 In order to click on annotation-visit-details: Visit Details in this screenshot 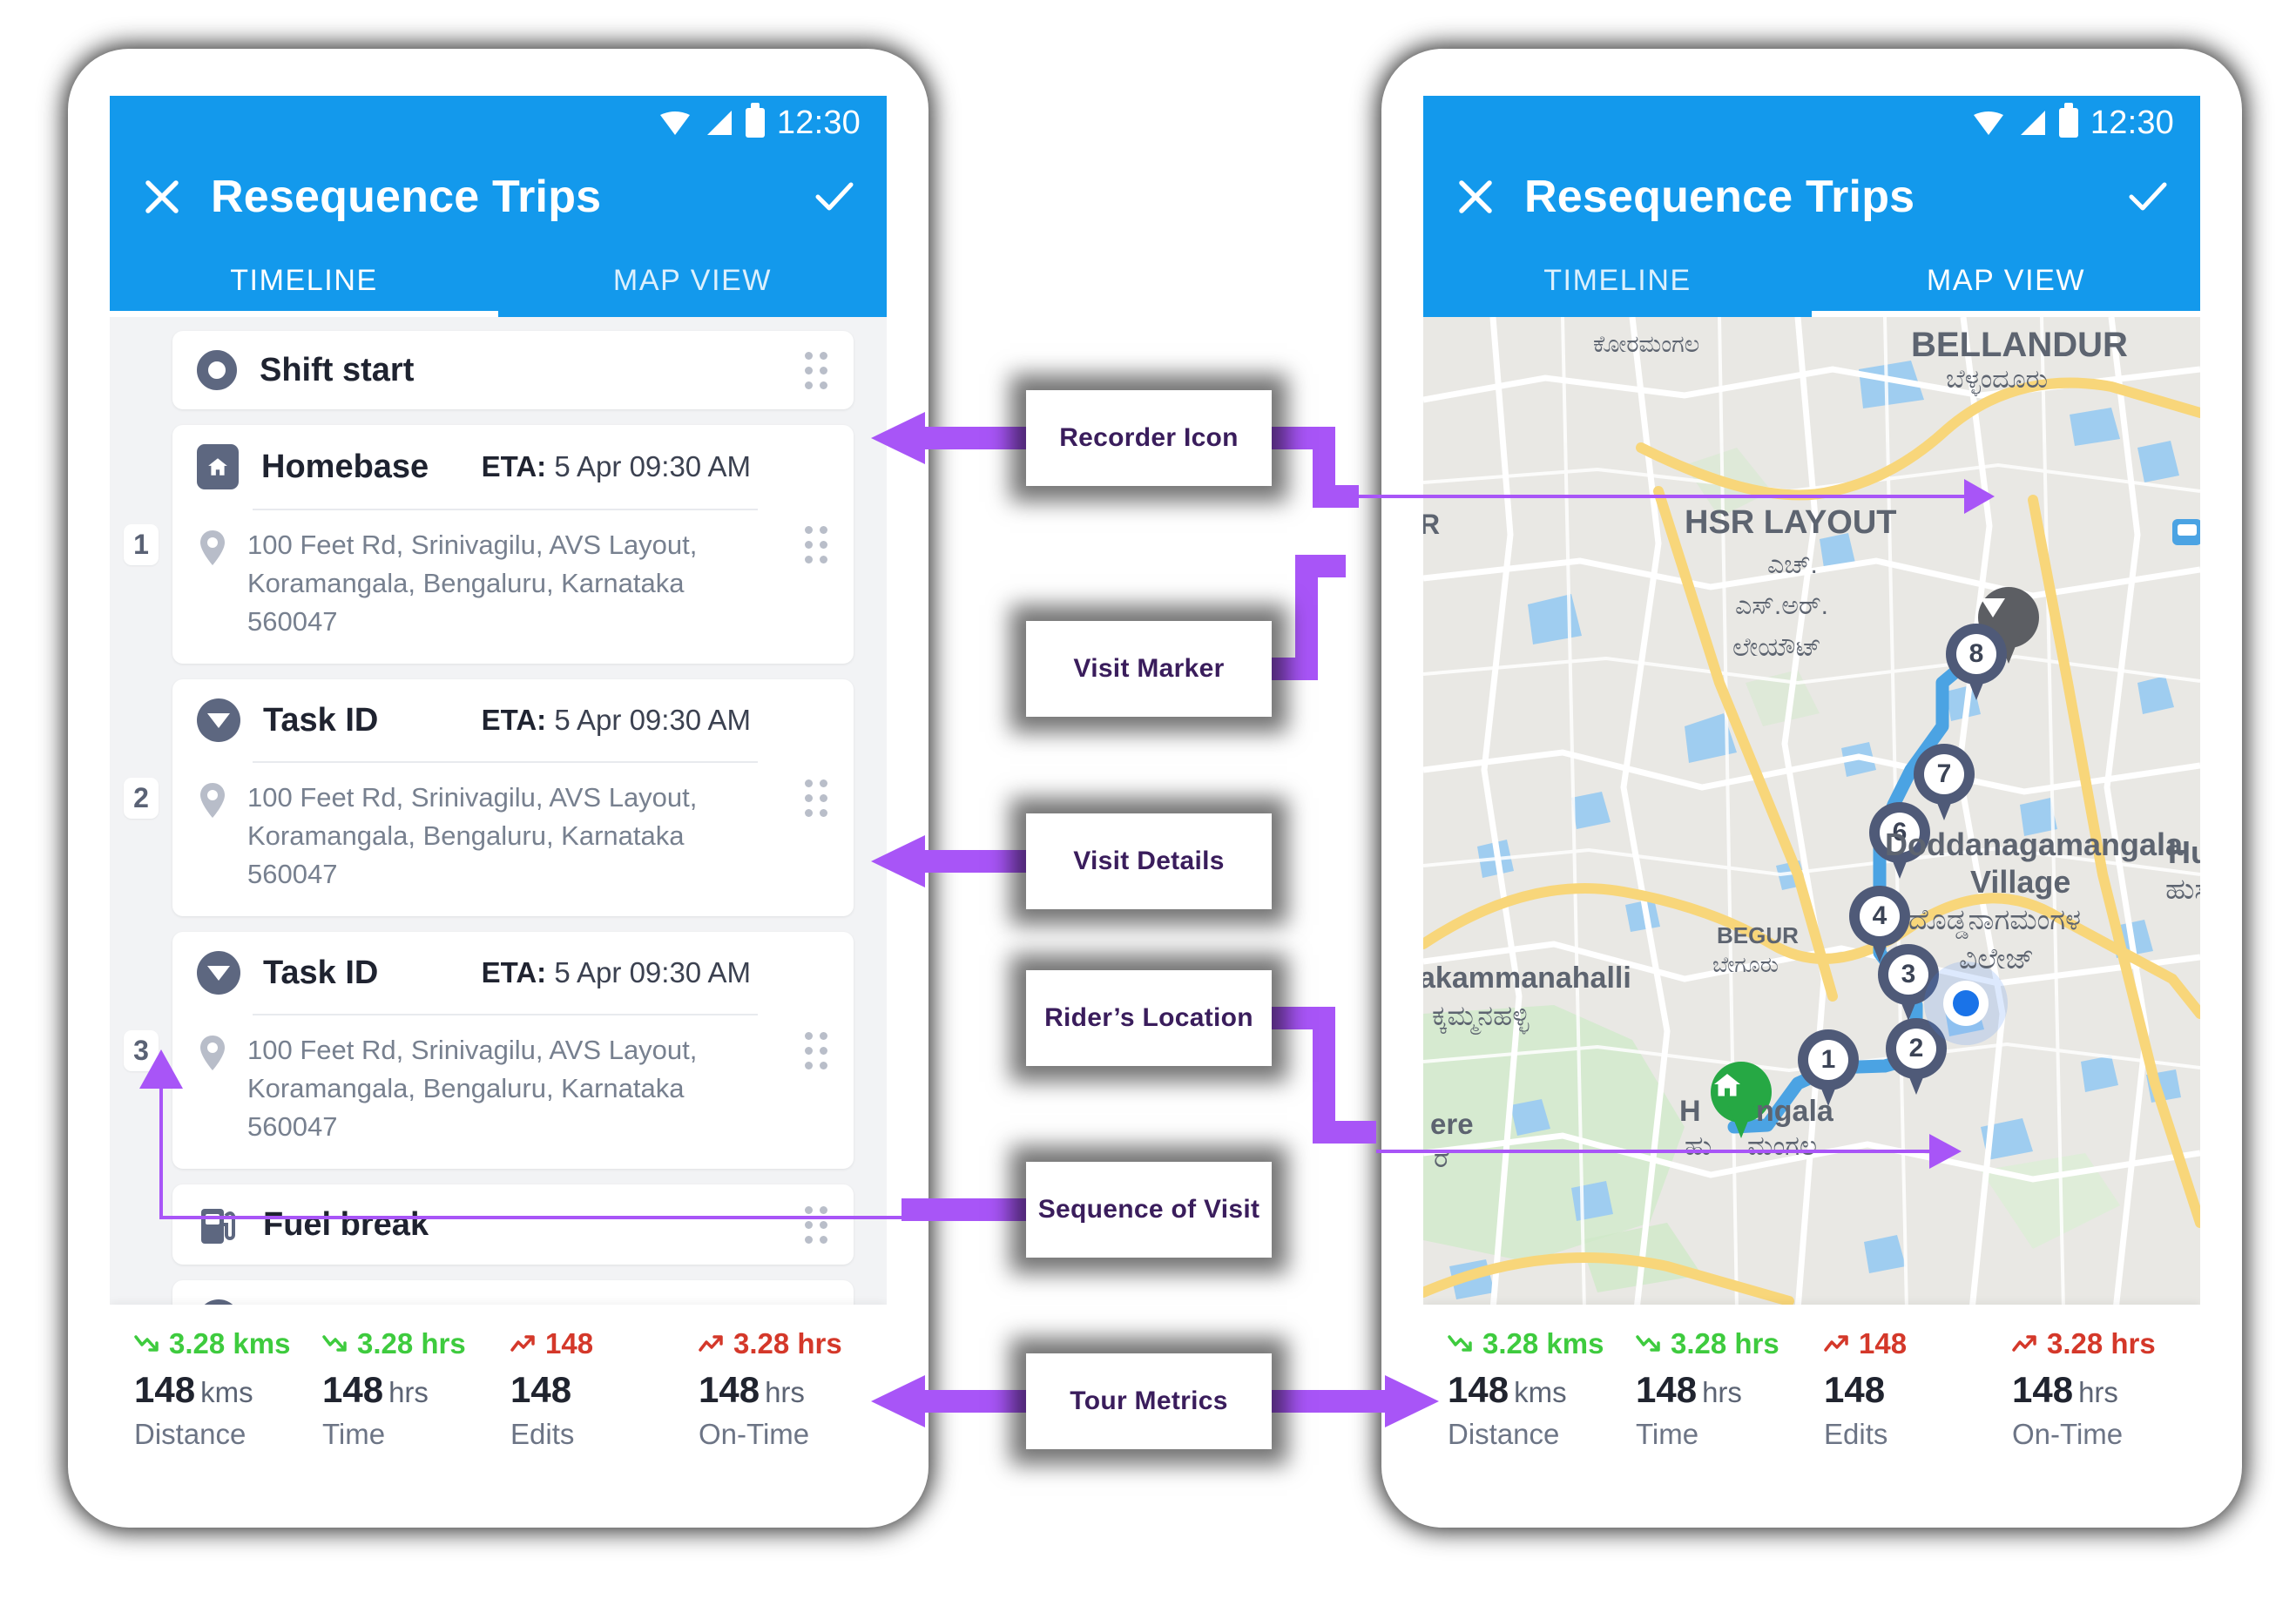, I will do `click(1149, 861)`.